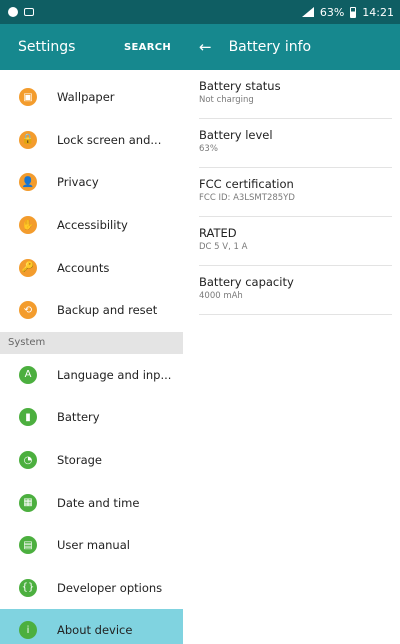  I want to click on battery-info-title: Battery info, so click(270, 47).